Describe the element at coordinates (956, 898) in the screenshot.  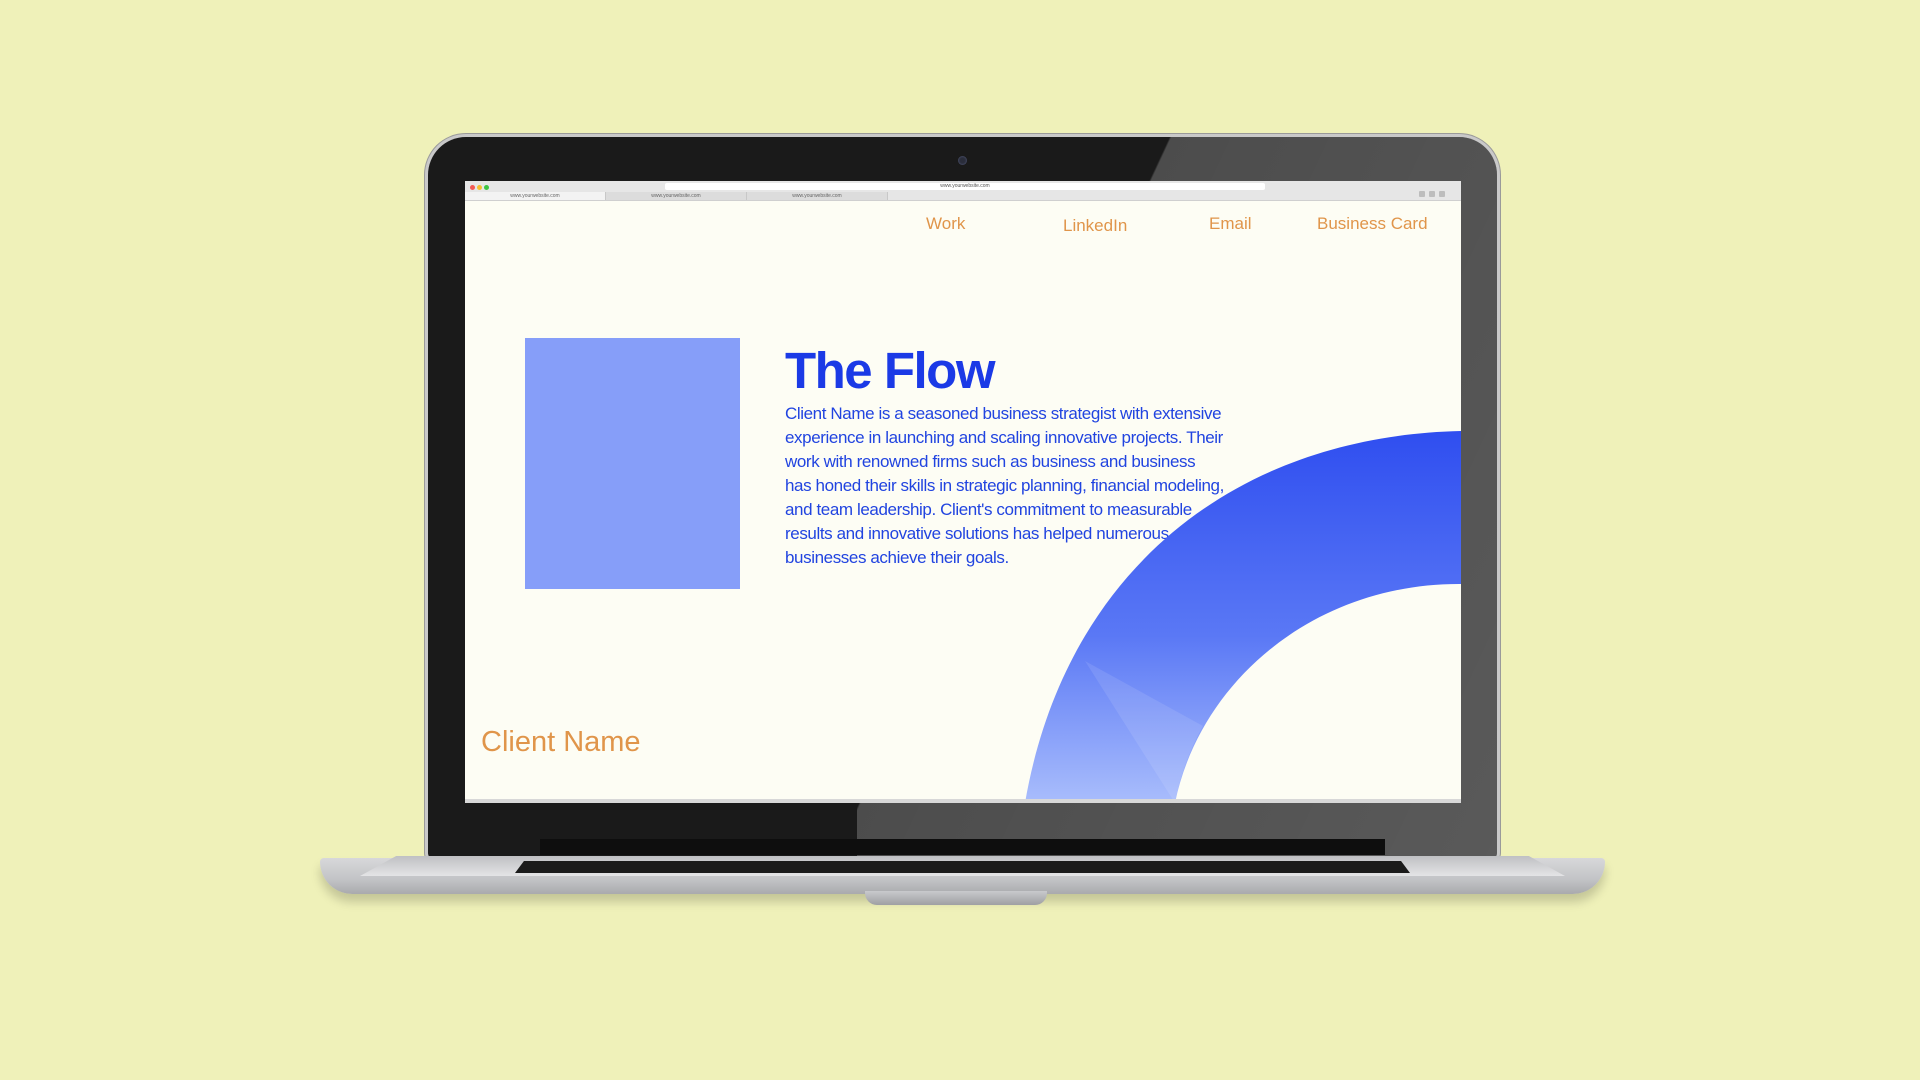
I see `laptop-notch` at that location.